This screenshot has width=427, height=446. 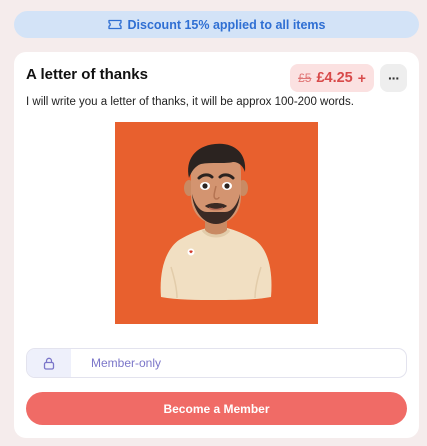 I want to click on current-price: £4.25, so click(x=334, y=78).